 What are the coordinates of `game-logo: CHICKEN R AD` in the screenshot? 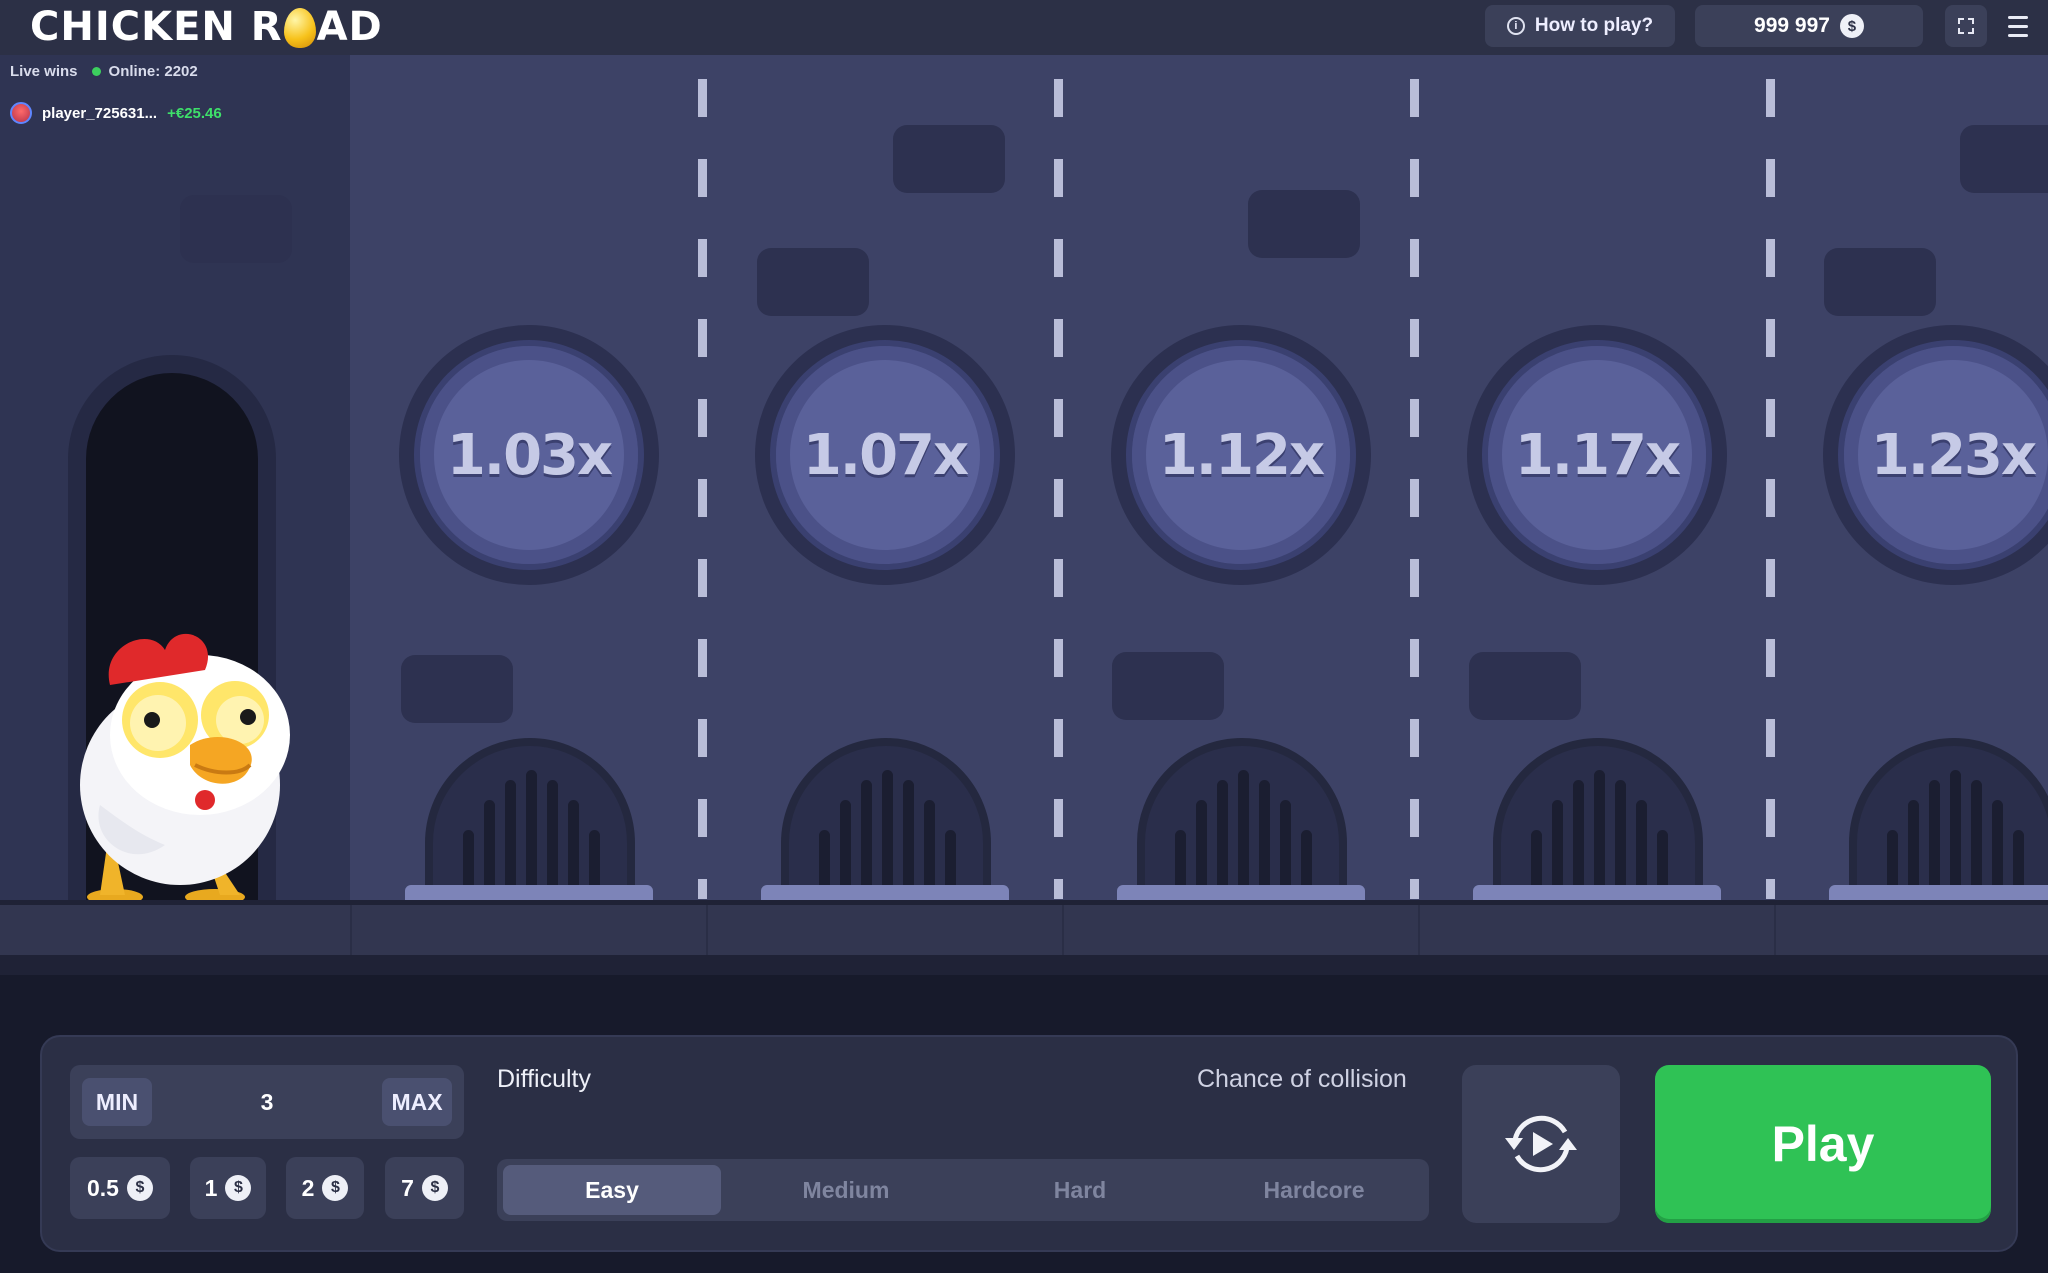 It's located at (206, 27).